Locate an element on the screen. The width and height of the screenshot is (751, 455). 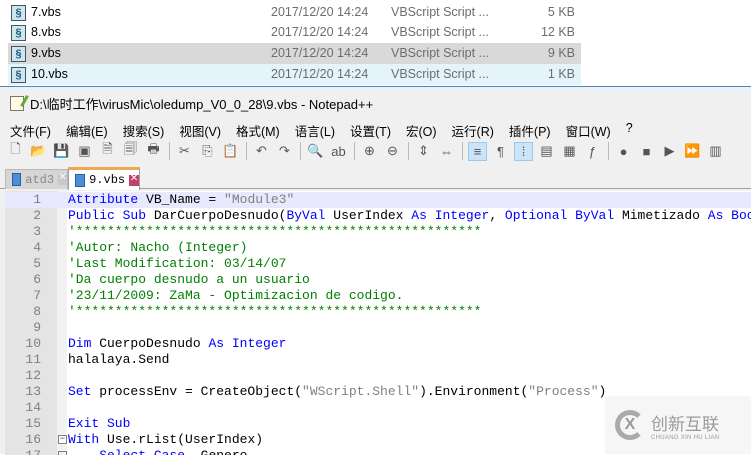
code-token: , is located at coordinates (497, 215).